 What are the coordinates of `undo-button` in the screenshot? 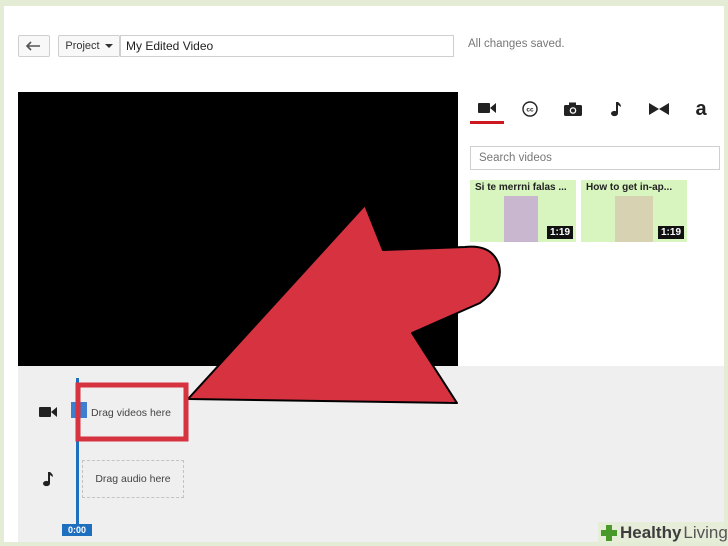 It's located at (34, 46).